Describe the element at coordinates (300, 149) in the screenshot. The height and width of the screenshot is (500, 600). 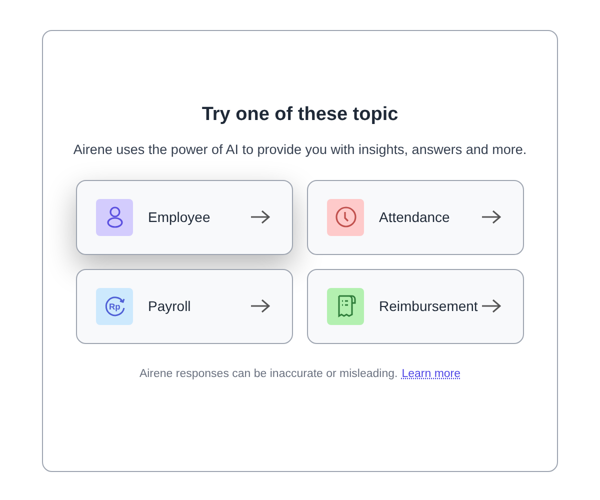
I see `subtitle: Airene uses the power of AI to provide you with insights, answers and more.` at that location.